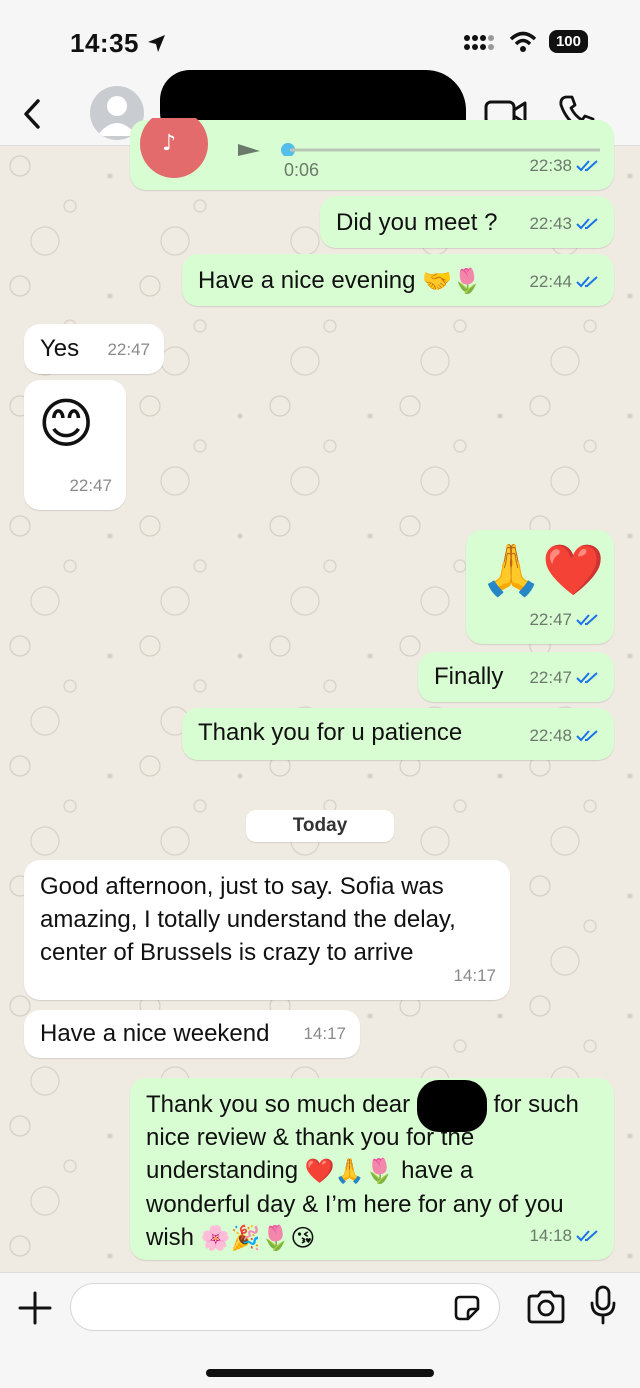  I want to click on status-time: 14:35, so click(104, 43).